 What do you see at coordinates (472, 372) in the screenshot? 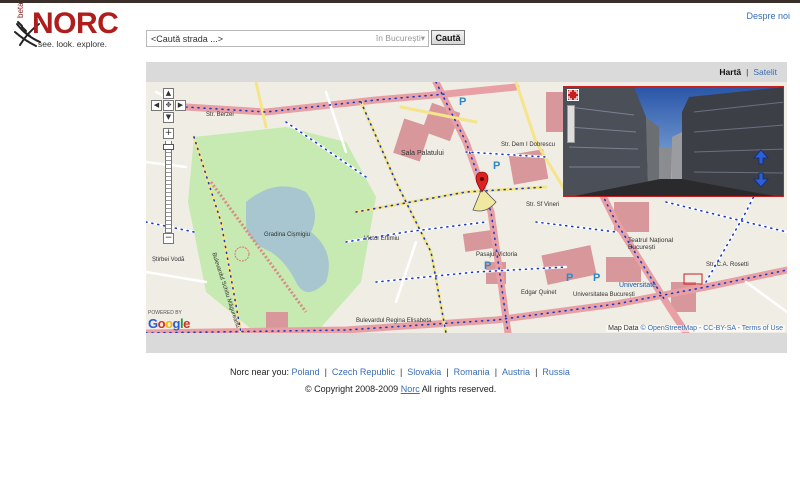
I see `country-link-romania: Romania` at bounding box center [472, 372].